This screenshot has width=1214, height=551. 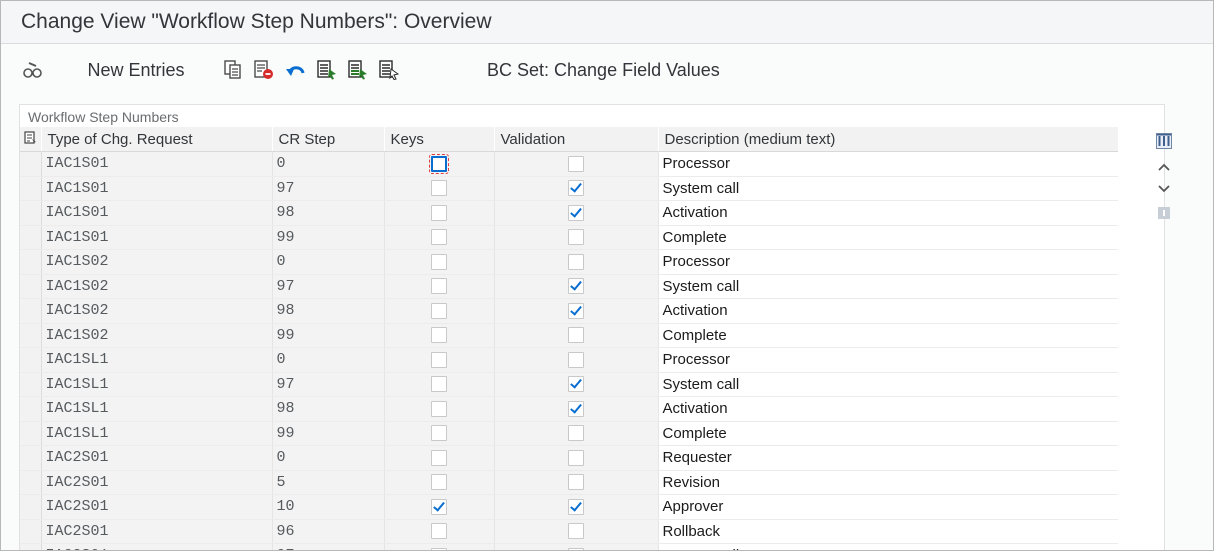 I want to click on table-row: IAC1S02 98 Activation, so click(x=569, y=311).